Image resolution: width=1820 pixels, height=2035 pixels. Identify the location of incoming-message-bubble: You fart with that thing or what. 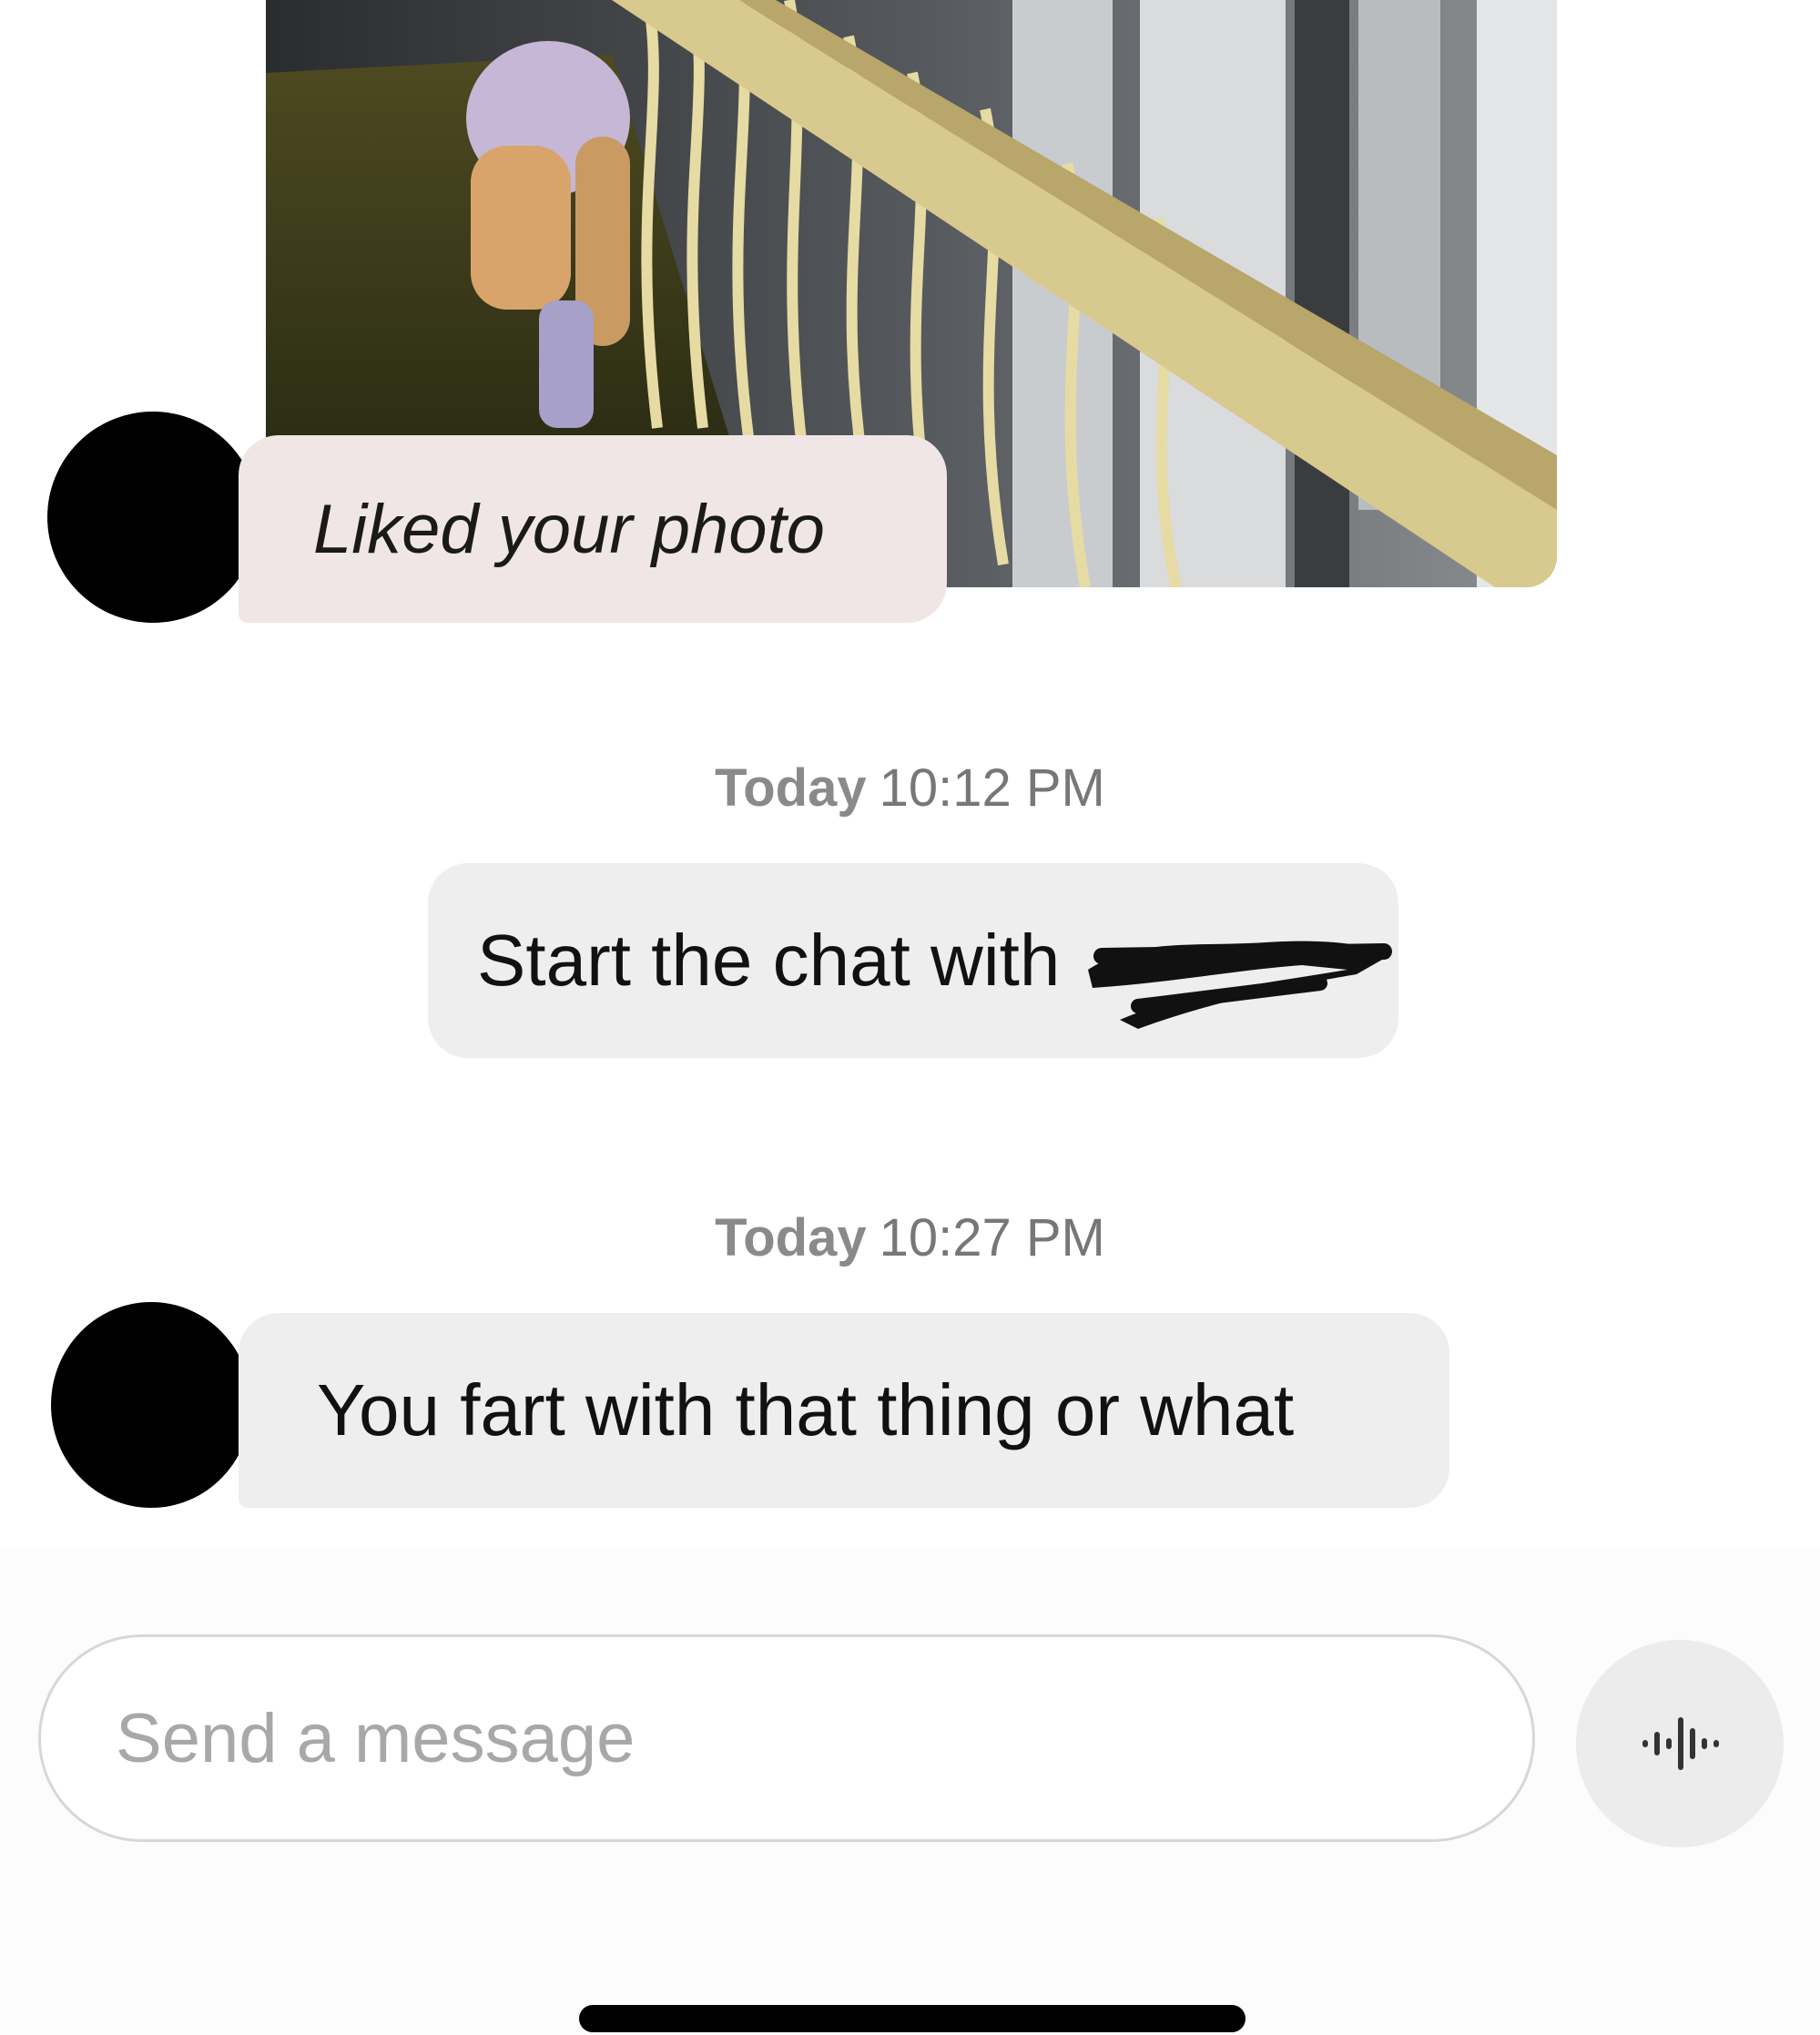
(844, 1410).